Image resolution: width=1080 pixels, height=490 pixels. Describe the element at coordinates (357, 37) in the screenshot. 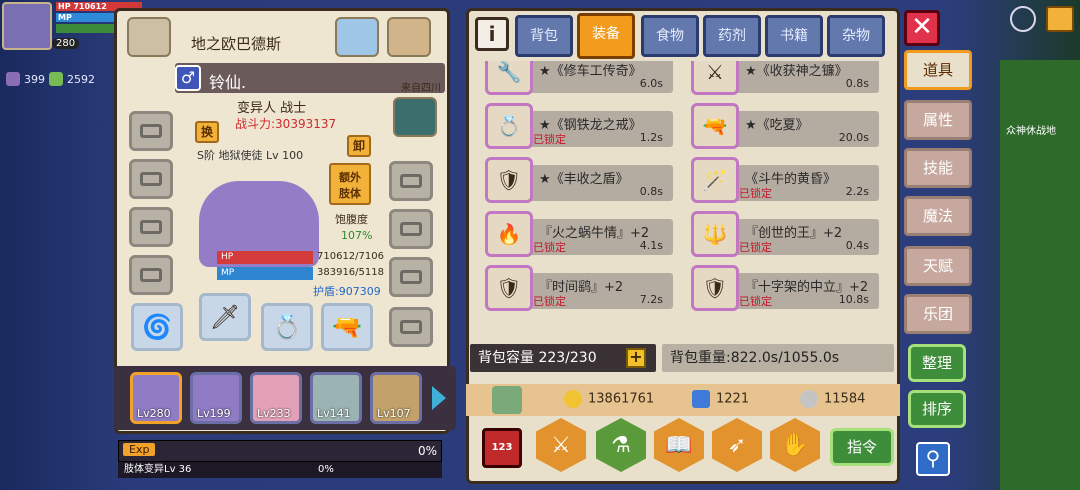

I see `beacon-icon` at that location.